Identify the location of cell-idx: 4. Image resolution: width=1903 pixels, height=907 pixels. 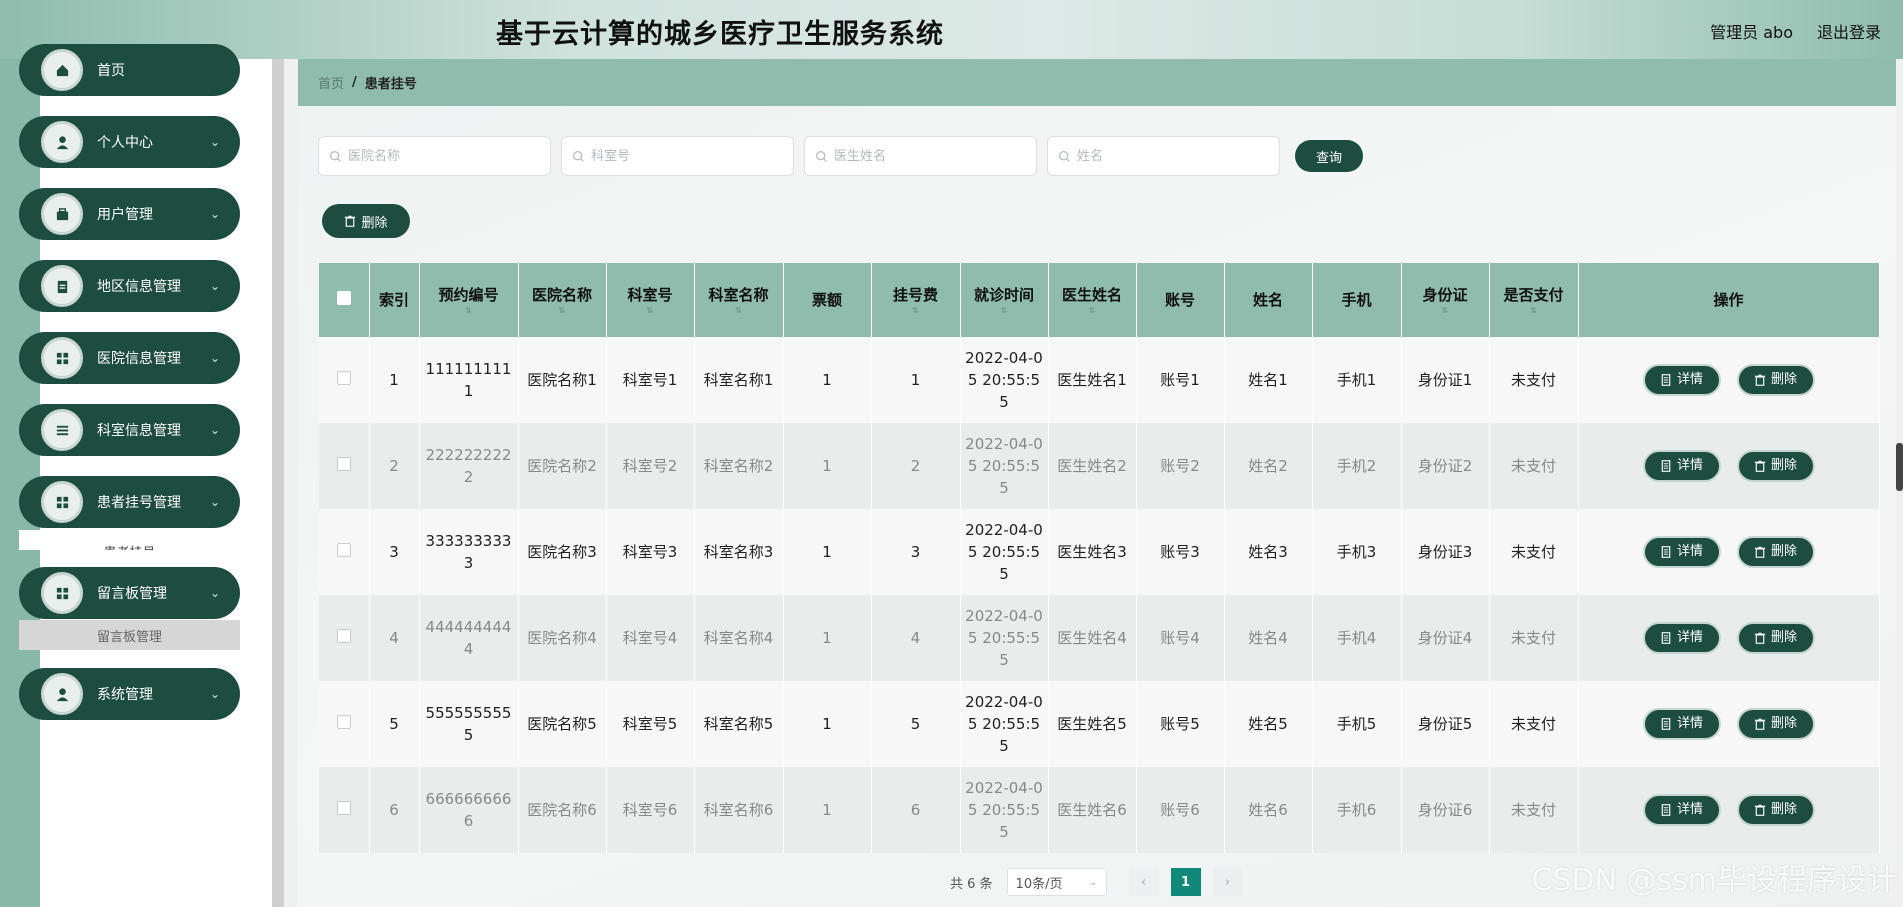
(394, 638).